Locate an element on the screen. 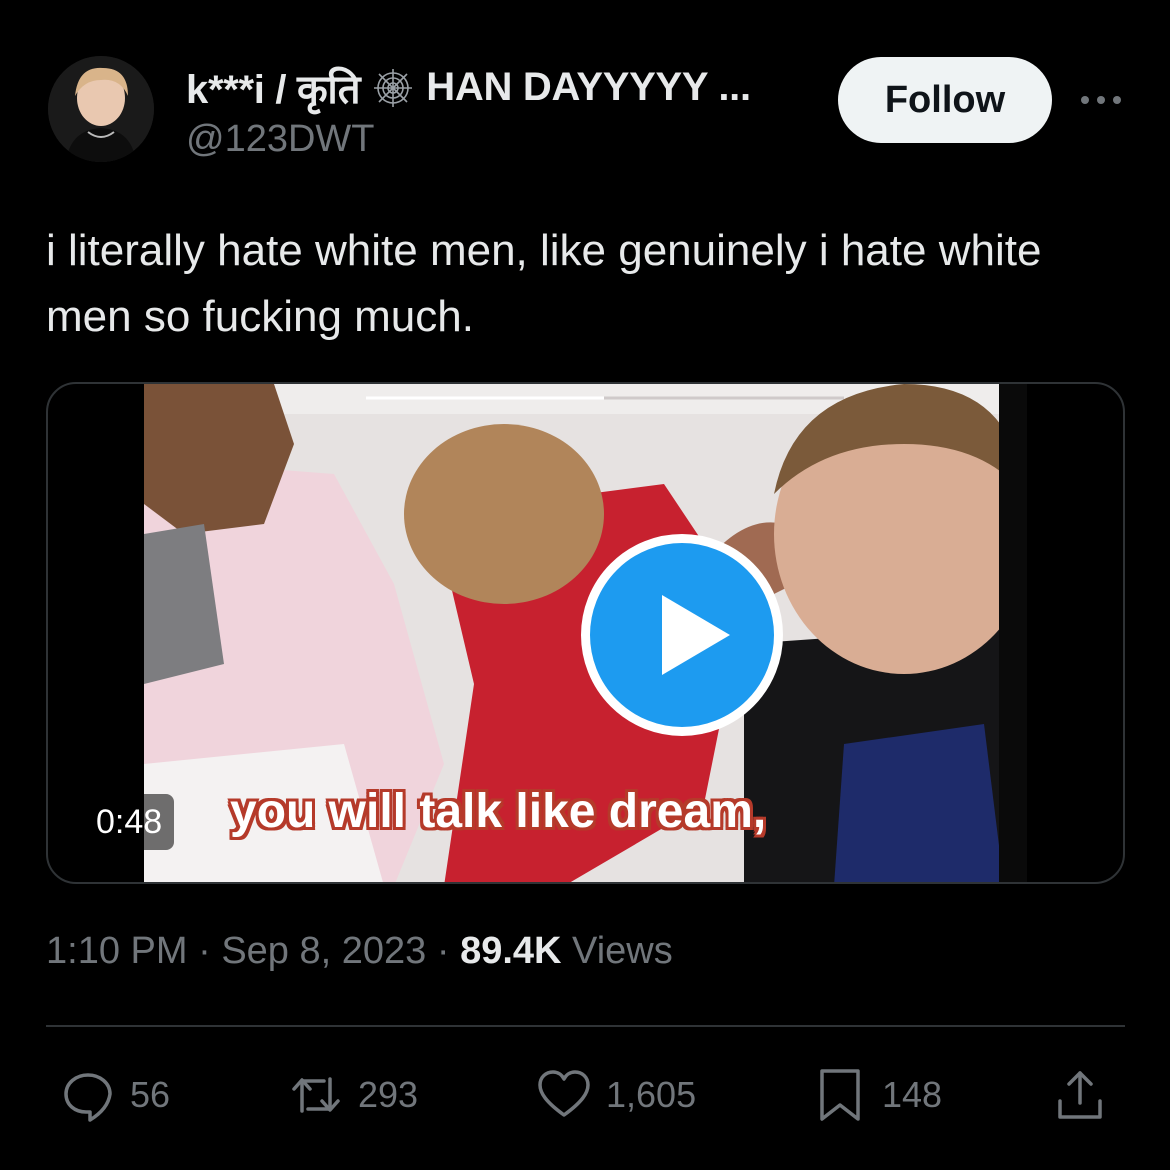 The width and height of the screenshot is (1170, 1170). avatar-photo is located at coordinates (101, 109).